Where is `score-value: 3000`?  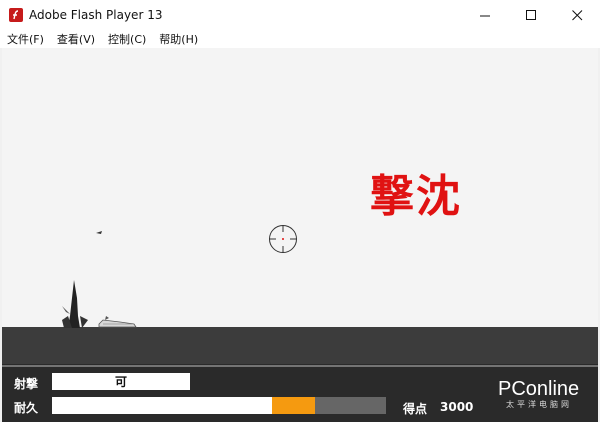 score-value: 3000 is located at coordinates (457, 407).